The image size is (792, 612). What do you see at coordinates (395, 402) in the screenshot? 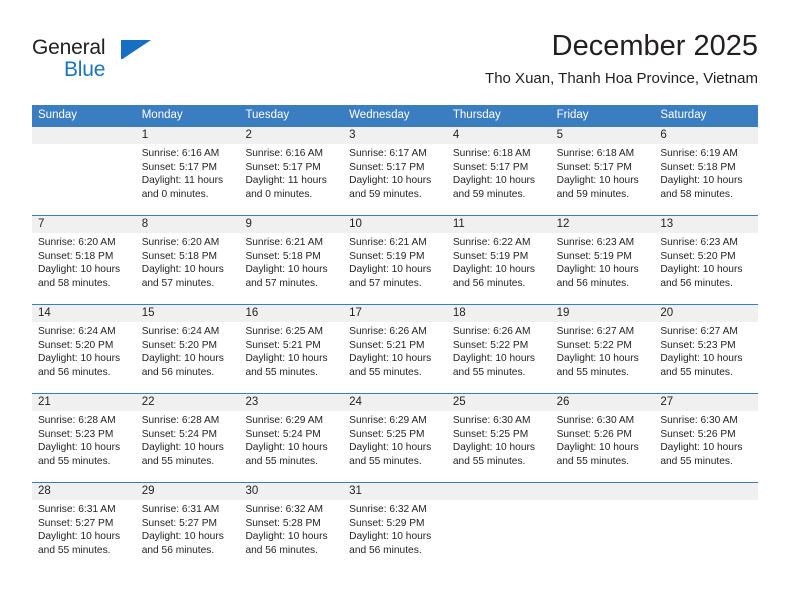
I see `day-number: 24` at bounding box center [395, 402].